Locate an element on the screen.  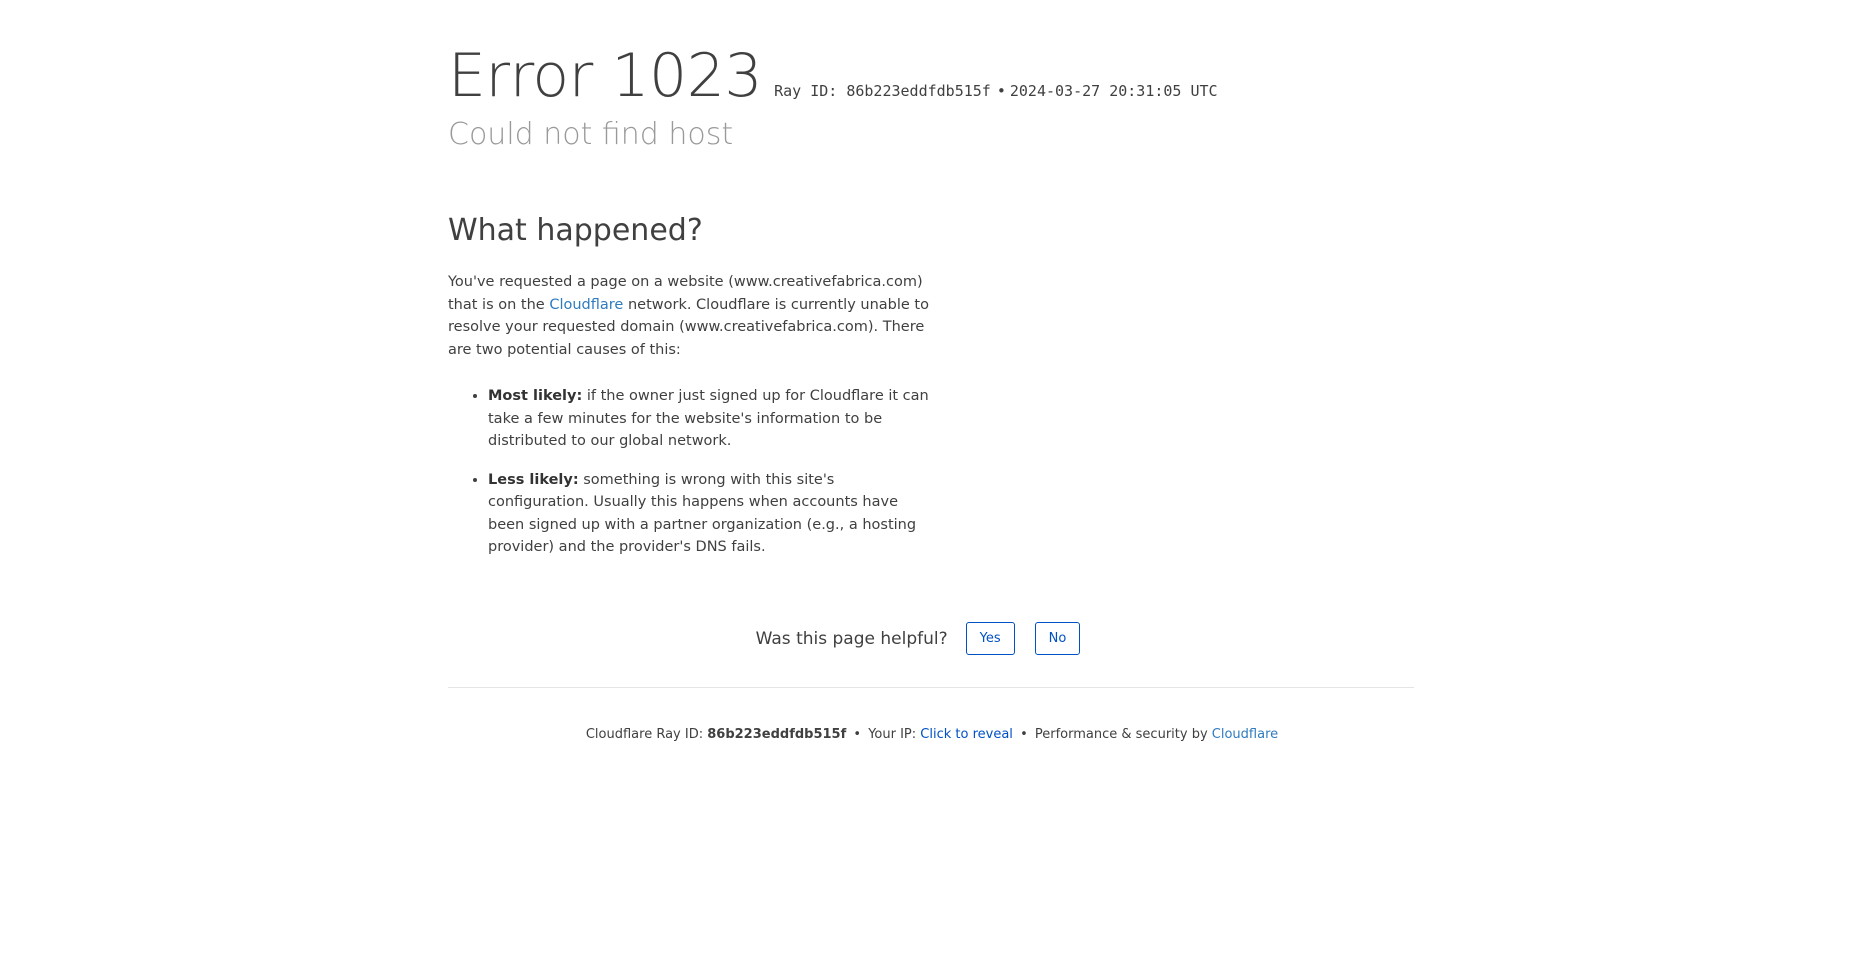
footer-perf-text: Performance & security by is located at coordinates (1123, 734).